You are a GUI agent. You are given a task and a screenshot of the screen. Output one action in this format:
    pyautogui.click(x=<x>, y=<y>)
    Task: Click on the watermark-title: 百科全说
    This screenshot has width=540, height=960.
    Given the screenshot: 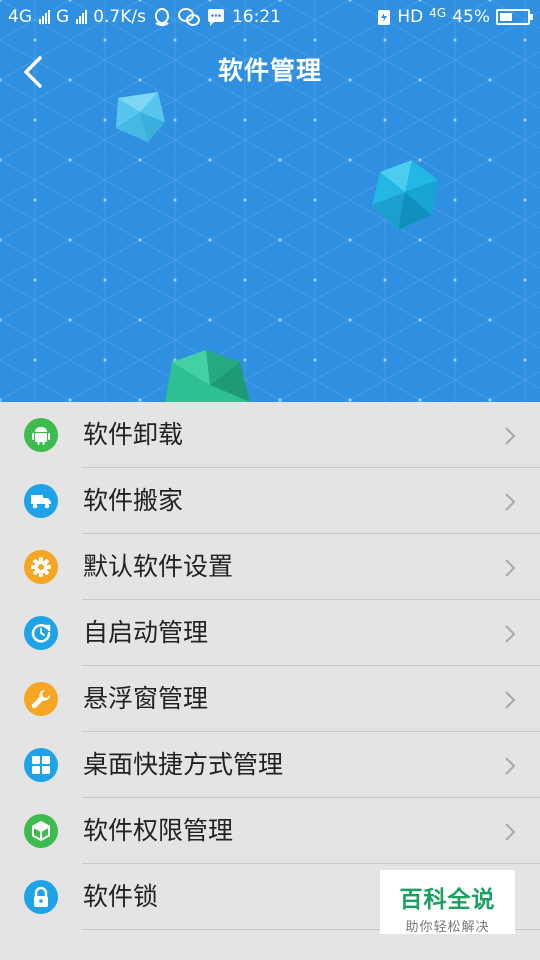 What is the action you would take?
    pyautogui.click(x=447, y=900)
    